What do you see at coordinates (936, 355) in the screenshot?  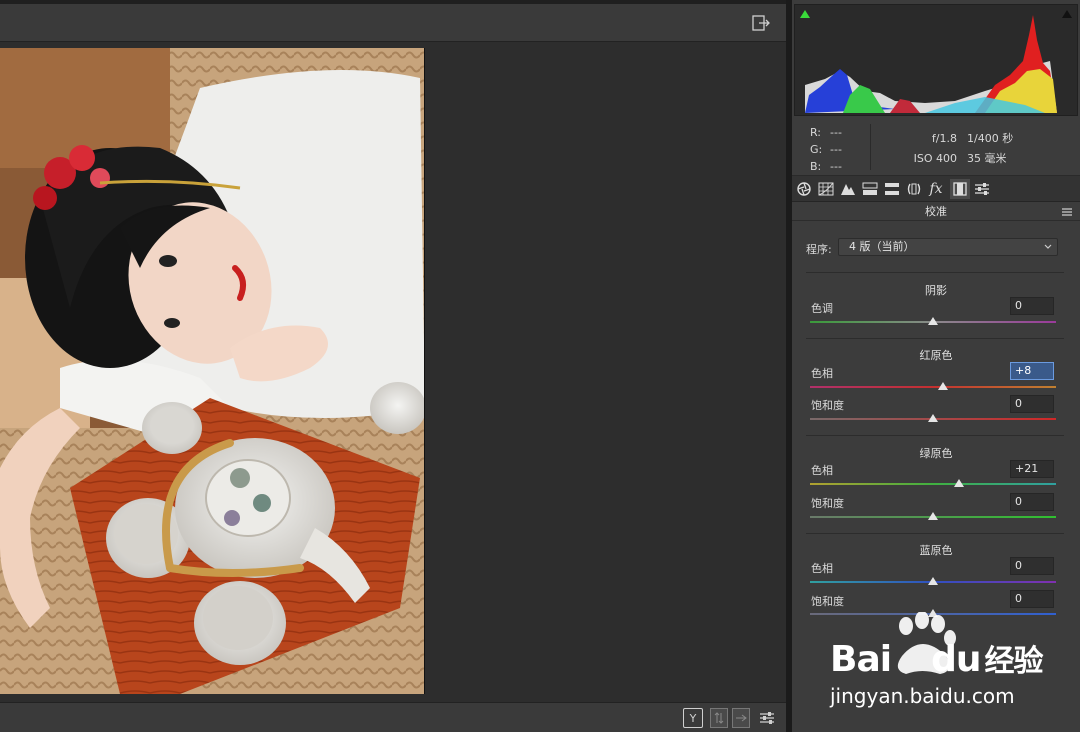 I see `red-primary-title: 红原色` at bounding box center [936, 355].